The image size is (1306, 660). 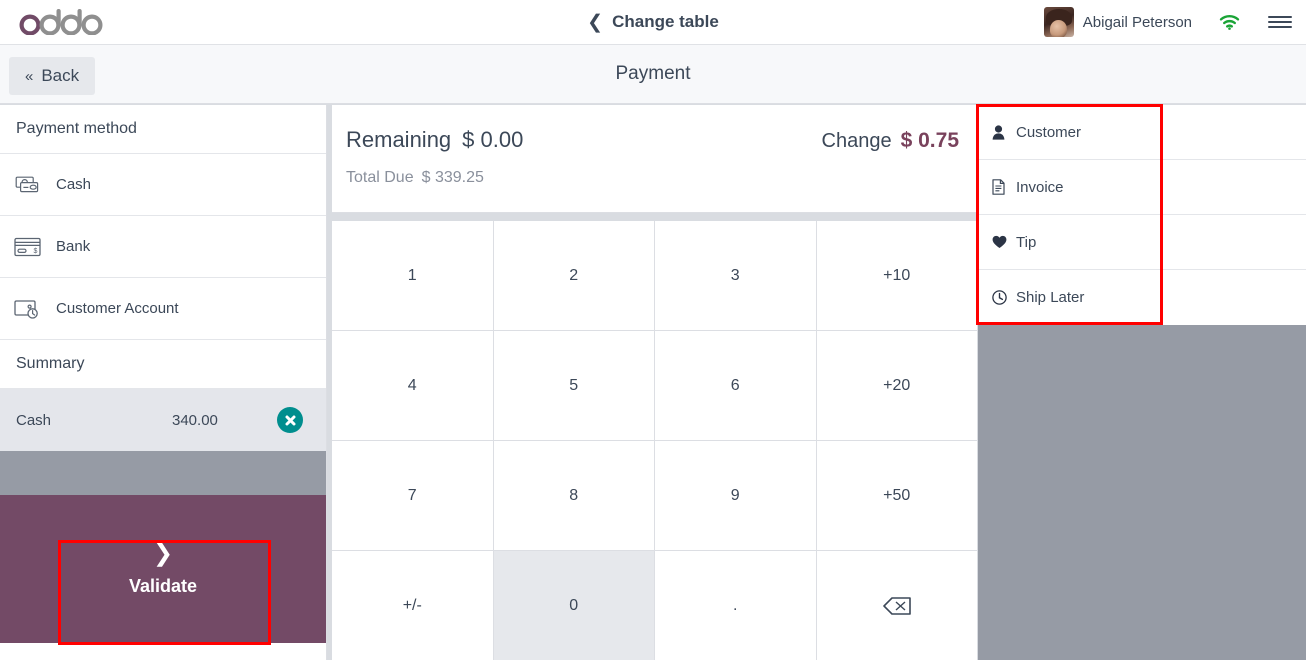 What do you see at coordinates (1137, 22) in the screenshot?
I see `user-name: Abigail Peterson` at bounding box center [1137, 22].